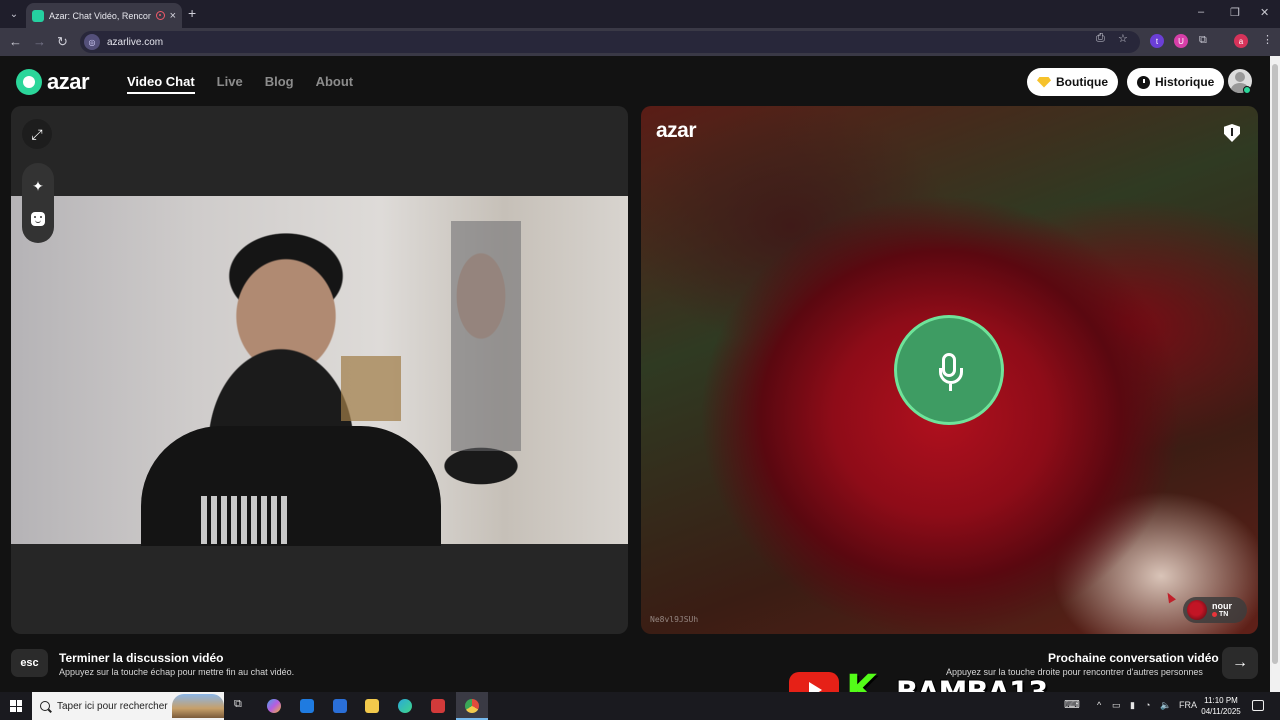 The image size is (1280, 720). Describe the element at coordinates (1185, 82) in the screenshot. I see `historique-label: Historique` at that location.